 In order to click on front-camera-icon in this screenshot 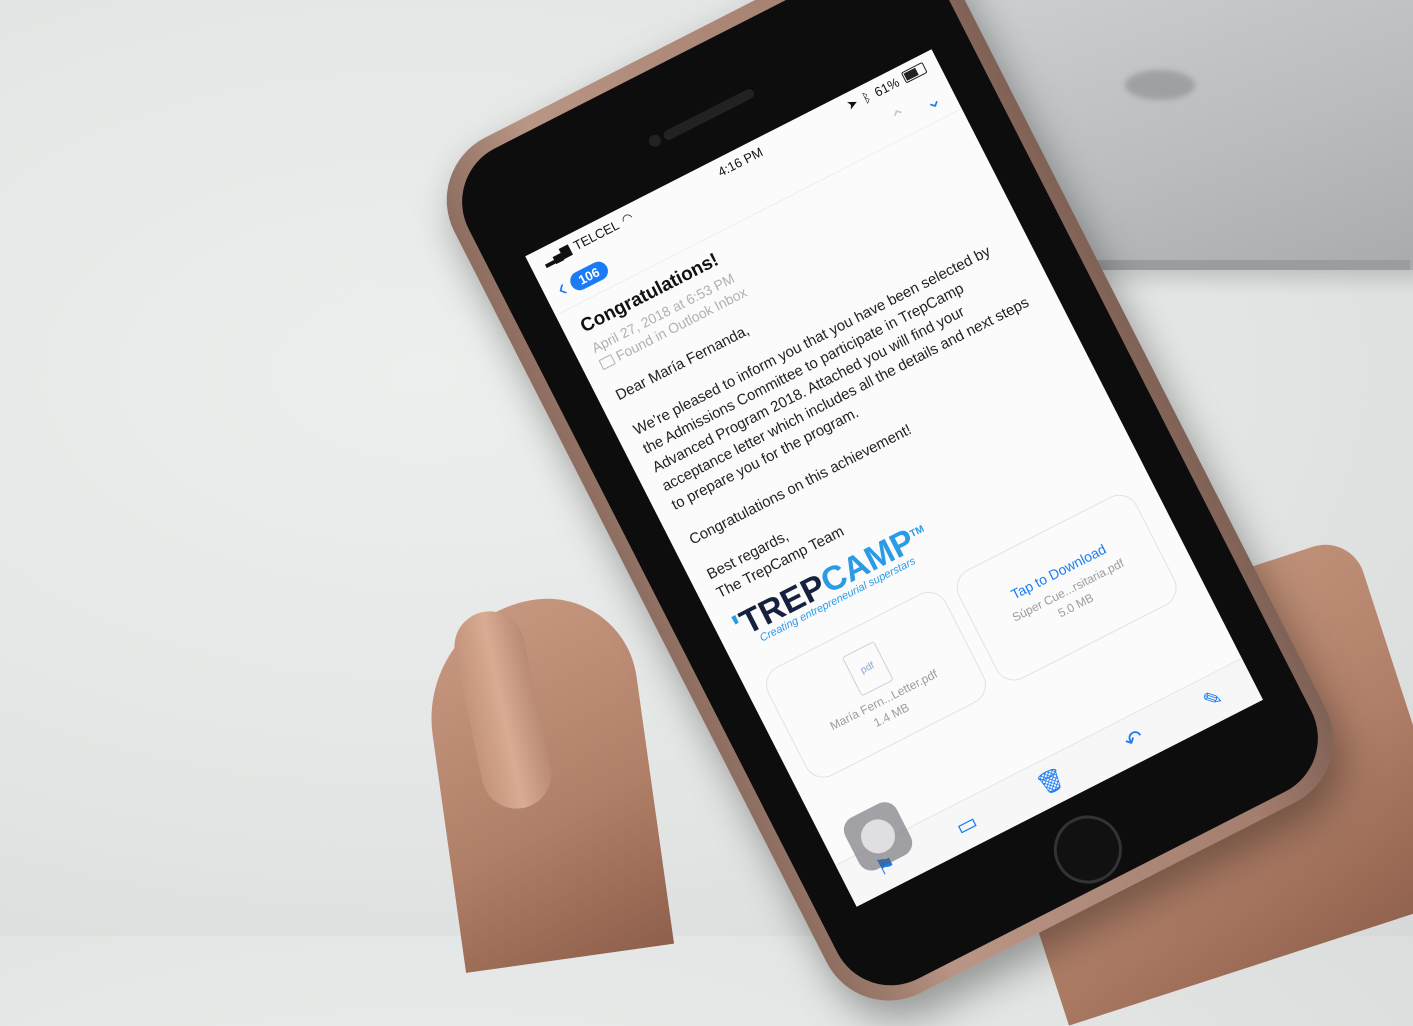, I will do `click(655, 140)`.